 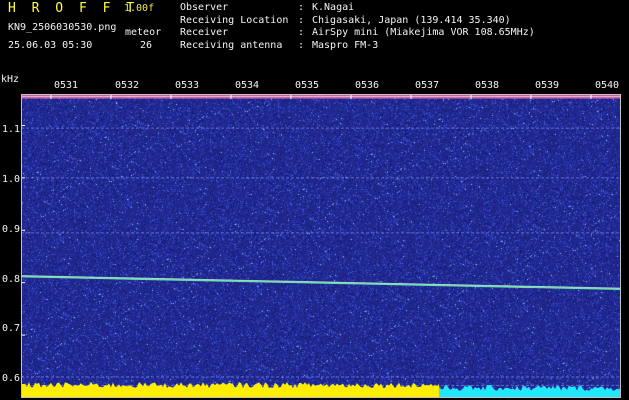 I want to click on x-tick-label: 0532, so click(x=127, y=85).